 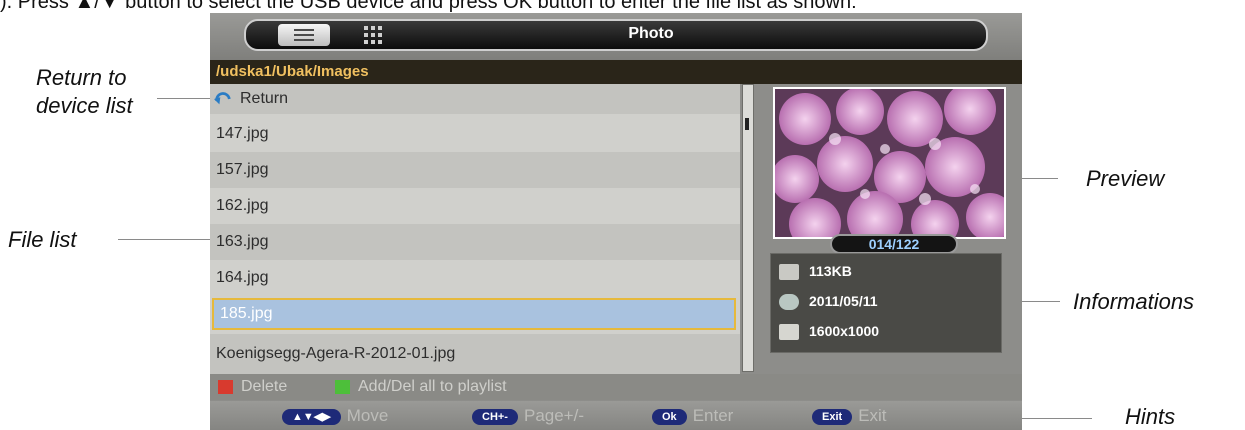 What do you see at coordinates (304, 35) in the screenshot?
I see `list-view-icon` at bounding box center [304, 35].